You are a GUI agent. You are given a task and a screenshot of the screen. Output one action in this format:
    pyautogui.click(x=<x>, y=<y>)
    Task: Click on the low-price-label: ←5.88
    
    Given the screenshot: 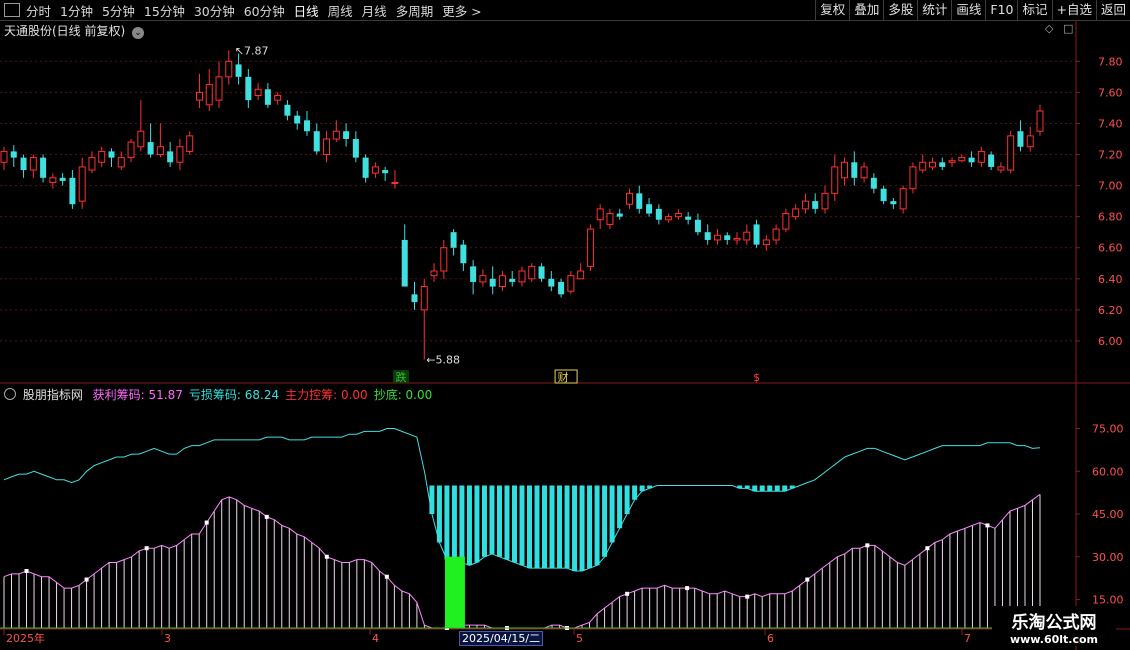 What is the action you would take?
    pyautogui.click(x=443, y=360)
    